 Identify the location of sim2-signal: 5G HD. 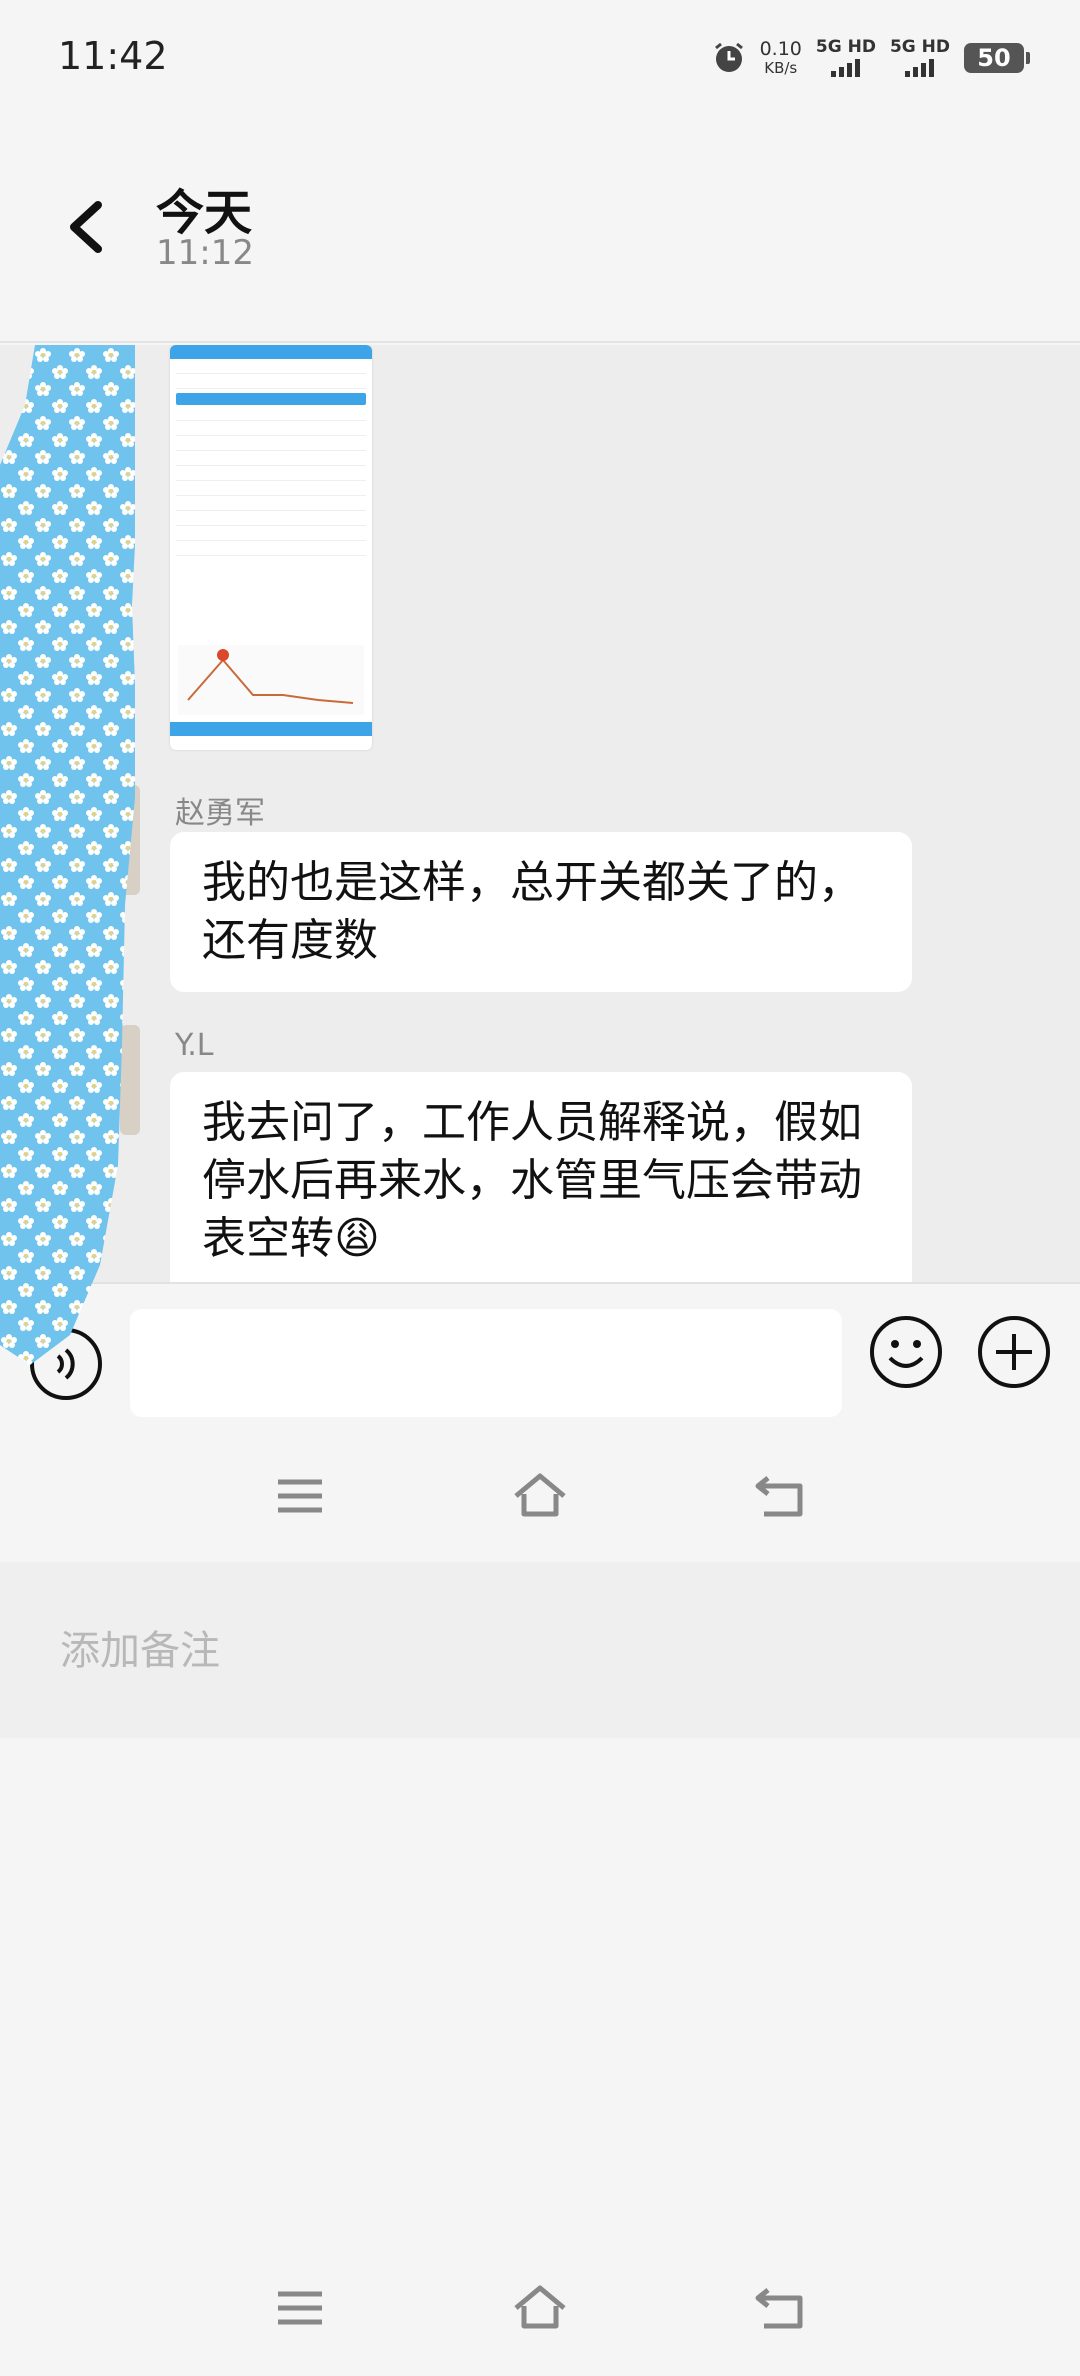
(920, 58).